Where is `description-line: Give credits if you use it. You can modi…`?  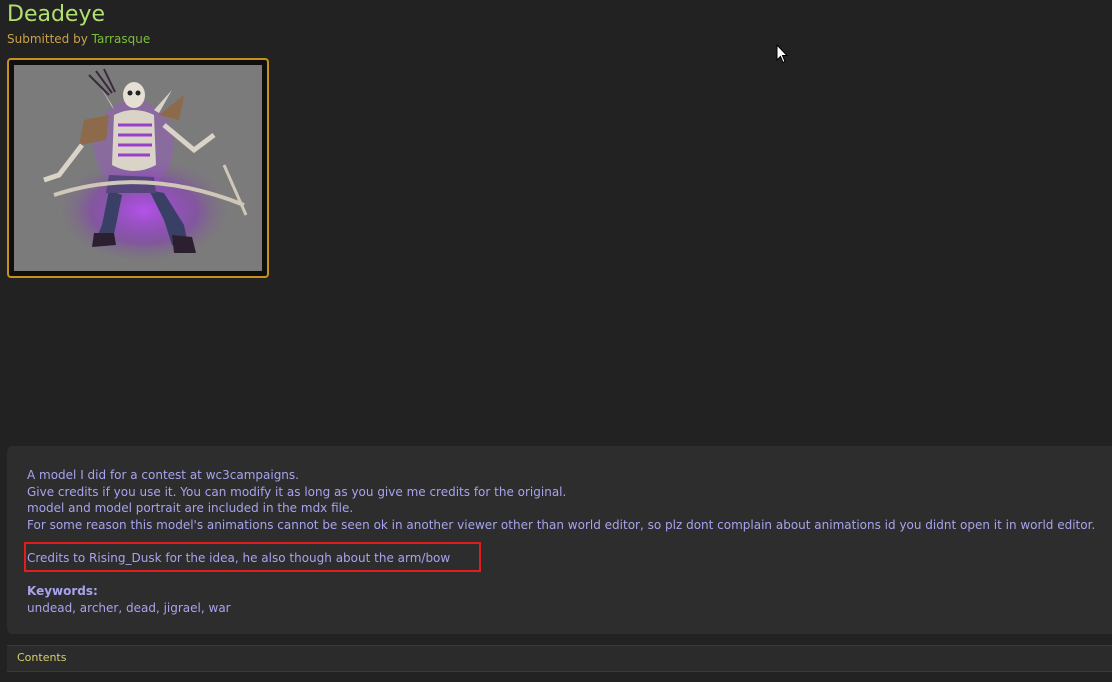 description-line: Give credits if you use it. You can modi… is located at coordinates (297, 491).